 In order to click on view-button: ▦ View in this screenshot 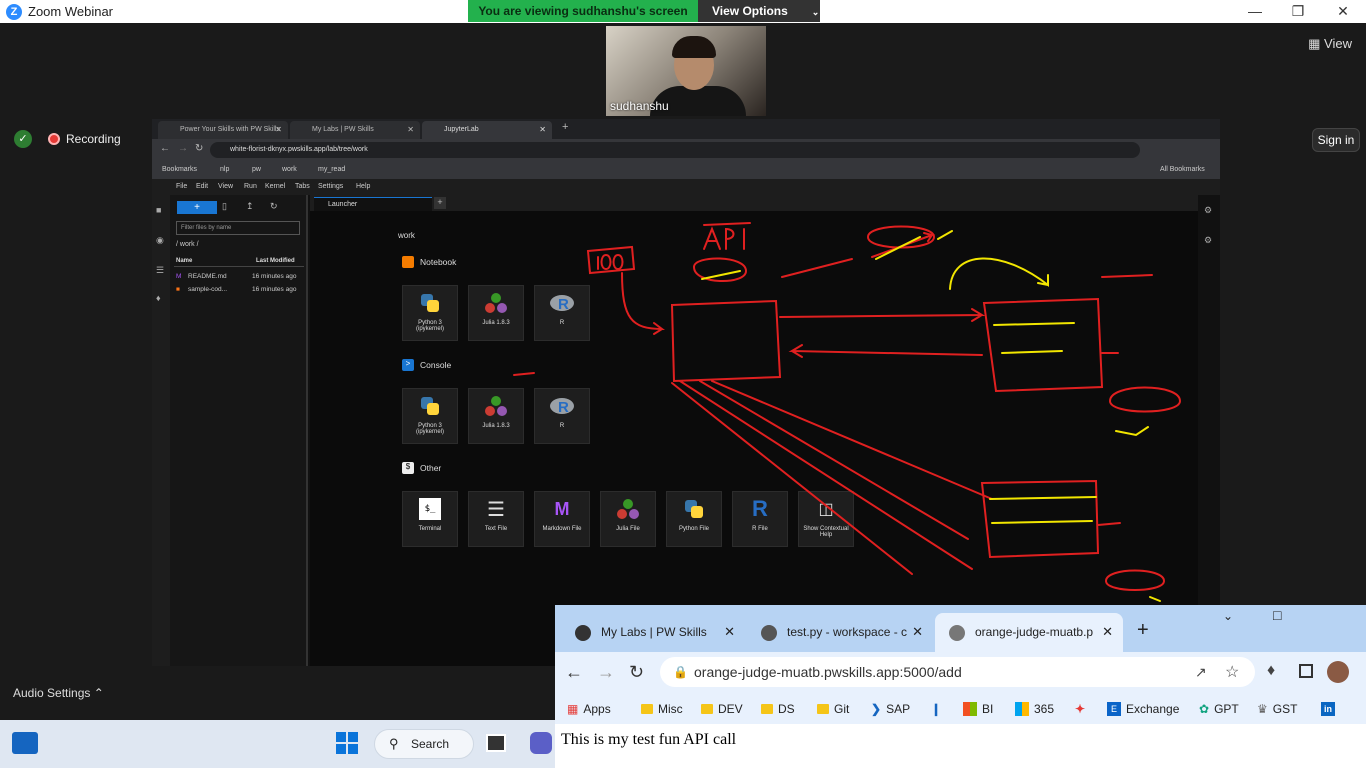, I will do `click(1330, 44)`.